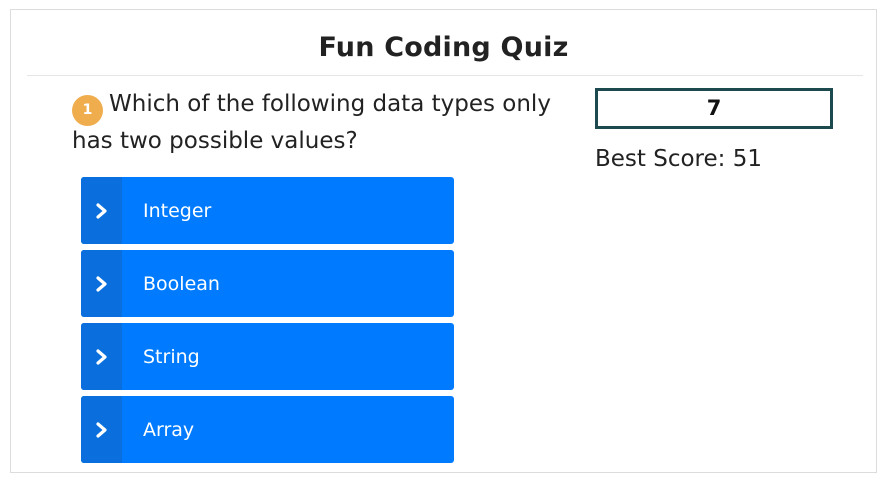 The image size is (895, 495). I want to click on answer-label: Integer, so click(177, 210).